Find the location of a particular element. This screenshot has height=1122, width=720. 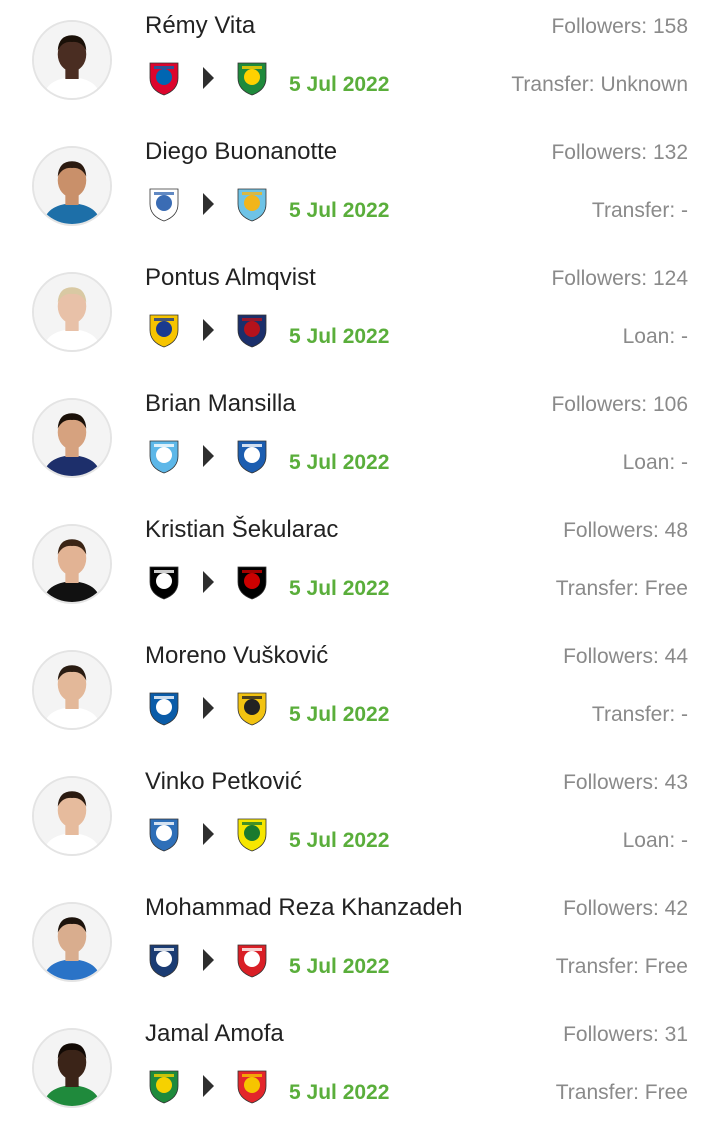

player-name: Rémy Vita is located at coordinates (200, 26).